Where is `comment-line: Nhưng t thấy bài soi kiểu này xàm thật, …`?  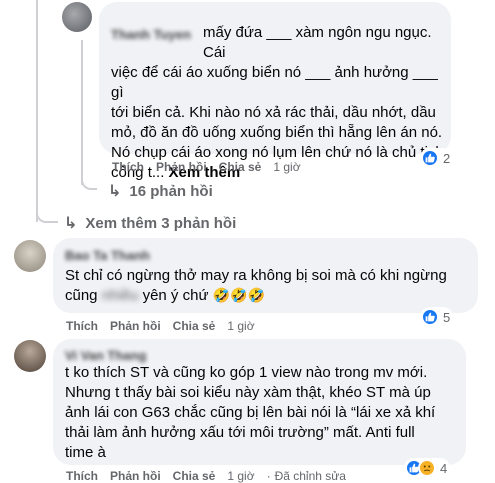 comment-line: Nhưng t thấy bài soi kiểu này xàm thật, … is located at coordinates (248, 392).